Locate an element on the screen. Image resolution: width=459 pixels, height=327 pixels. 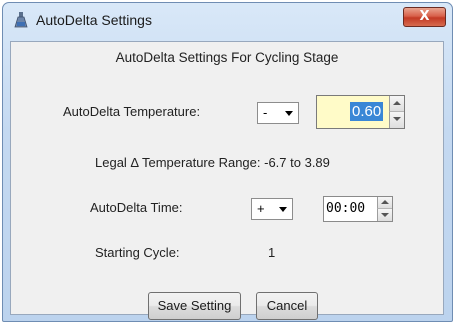
close-button: X is located at coordinates (424, 17).